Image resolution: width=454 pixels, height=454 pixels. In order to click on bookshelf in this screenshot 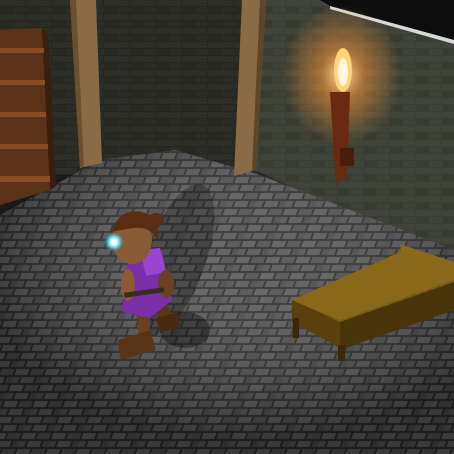, I will do `click(28, 116)`.